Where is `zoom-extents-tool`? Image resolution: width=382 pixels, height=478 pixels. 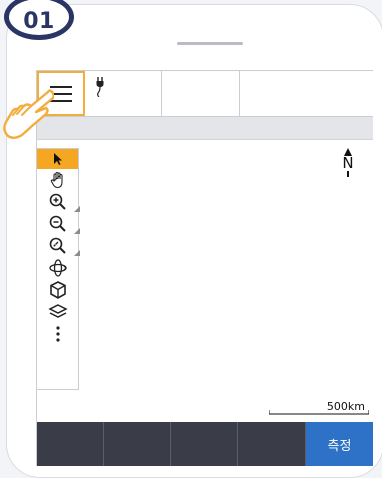
zoom-extents-tool is located at coordinates (58, 246).